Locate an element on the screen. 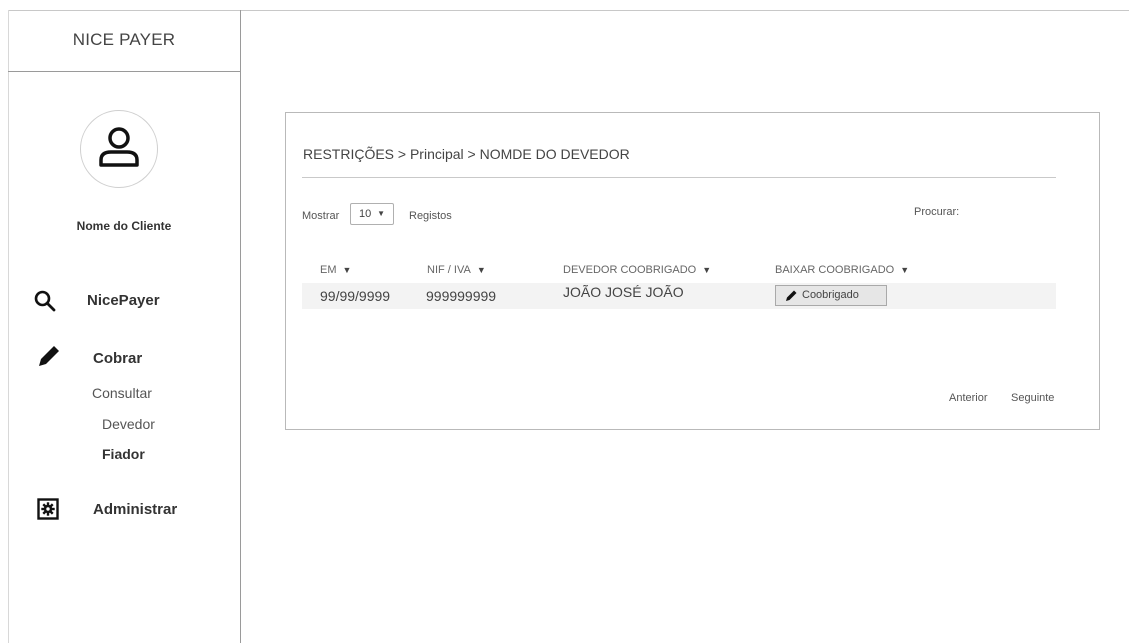  column-header-label: DEVEDOR COOBRIGADO is located at coordinates (630, 270).